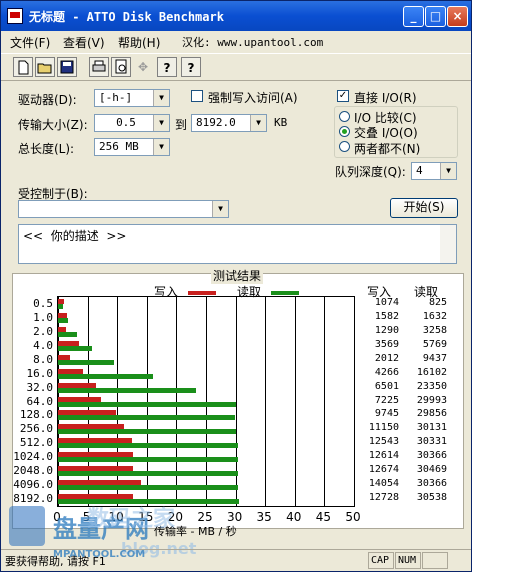 The height and width of the screenshot is (572, 512). What do you see at coordinates (205, 517) in the screenshot?
I see `x-tick-label: 25` at bounding box center [205, 517].